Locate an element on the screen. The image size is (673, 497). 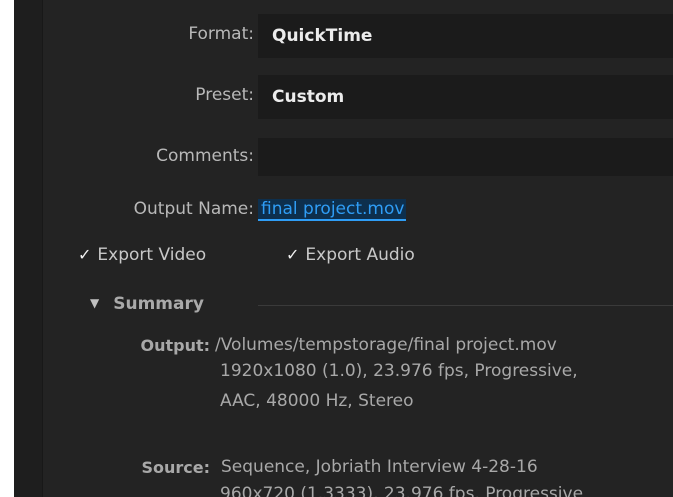
export-audio-checkbox: ✓ Export Audio is located at coordinates (350, 255).